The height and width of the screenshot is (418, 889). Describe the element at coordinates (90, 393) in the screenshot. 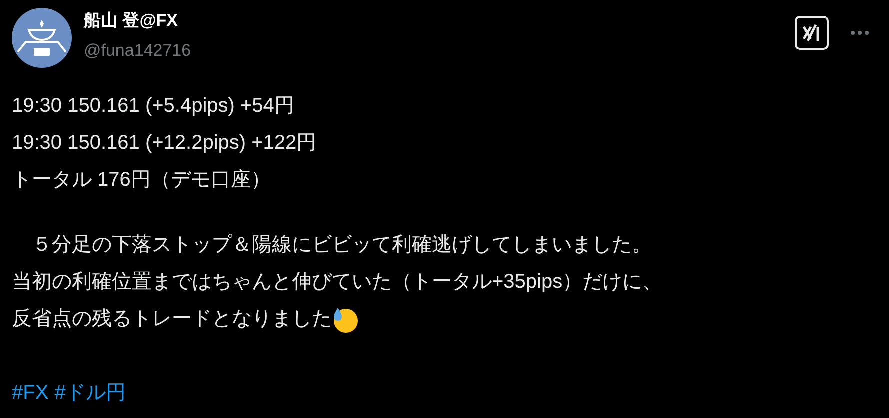

I see `hashtag-link: #ドル円` at that location.